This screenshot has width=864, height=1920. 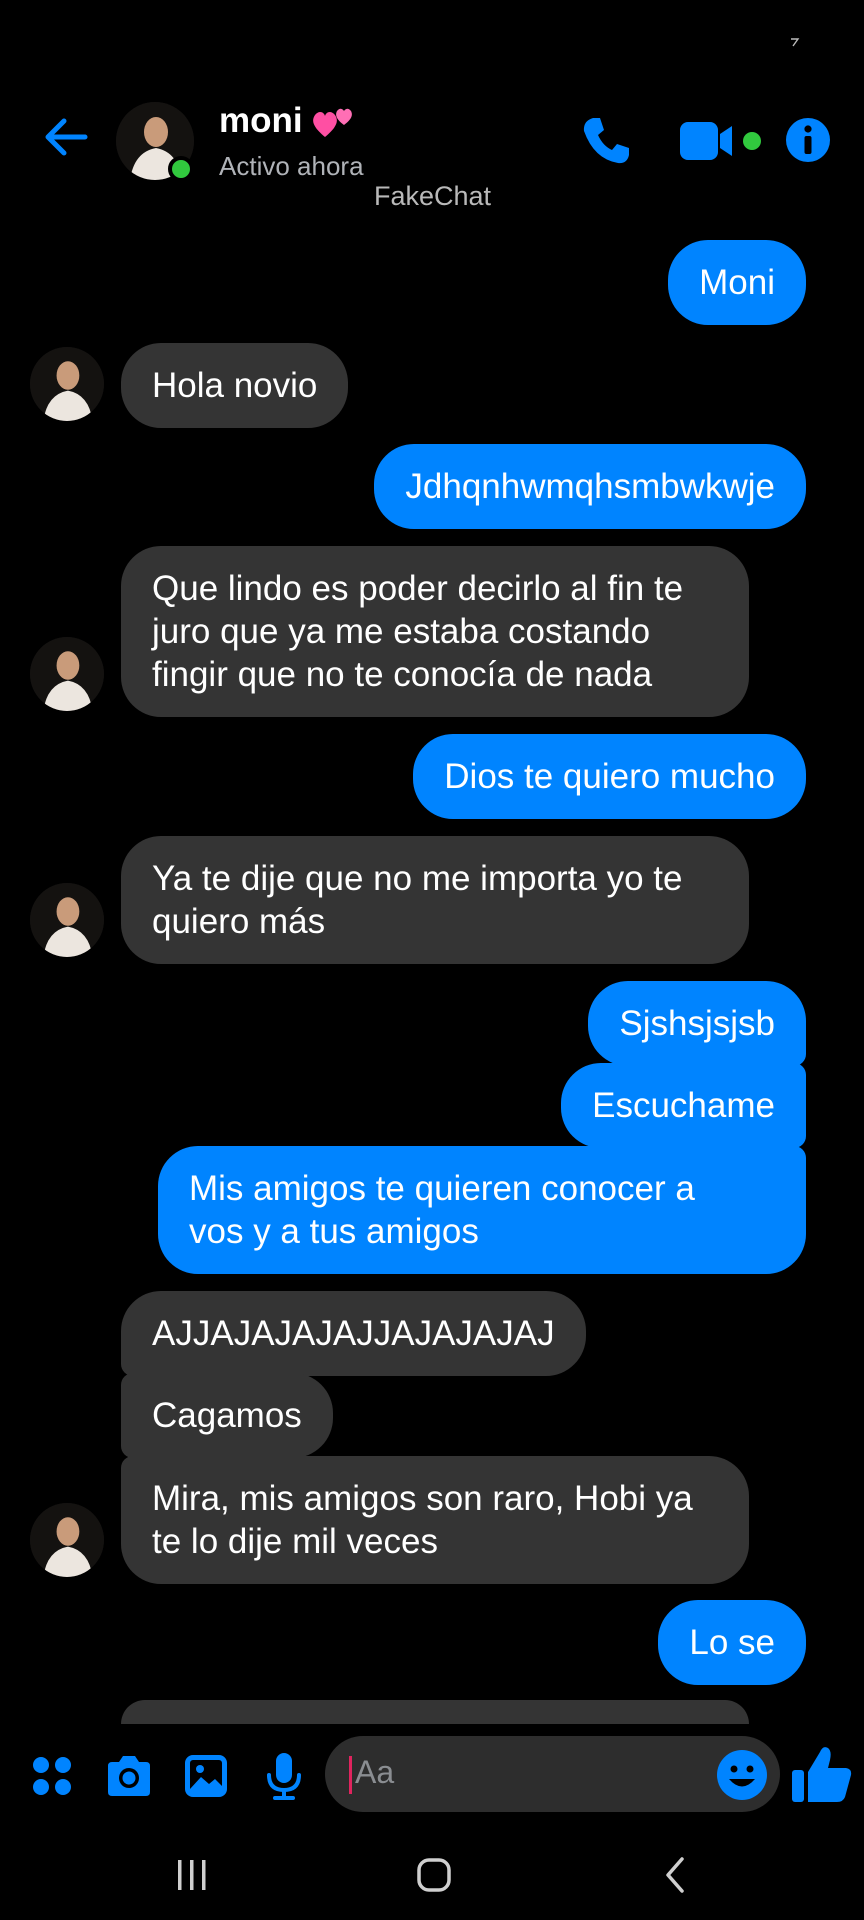 I want to click on sent-message-bubble: Escuchame, so click(x=683, y=1105).